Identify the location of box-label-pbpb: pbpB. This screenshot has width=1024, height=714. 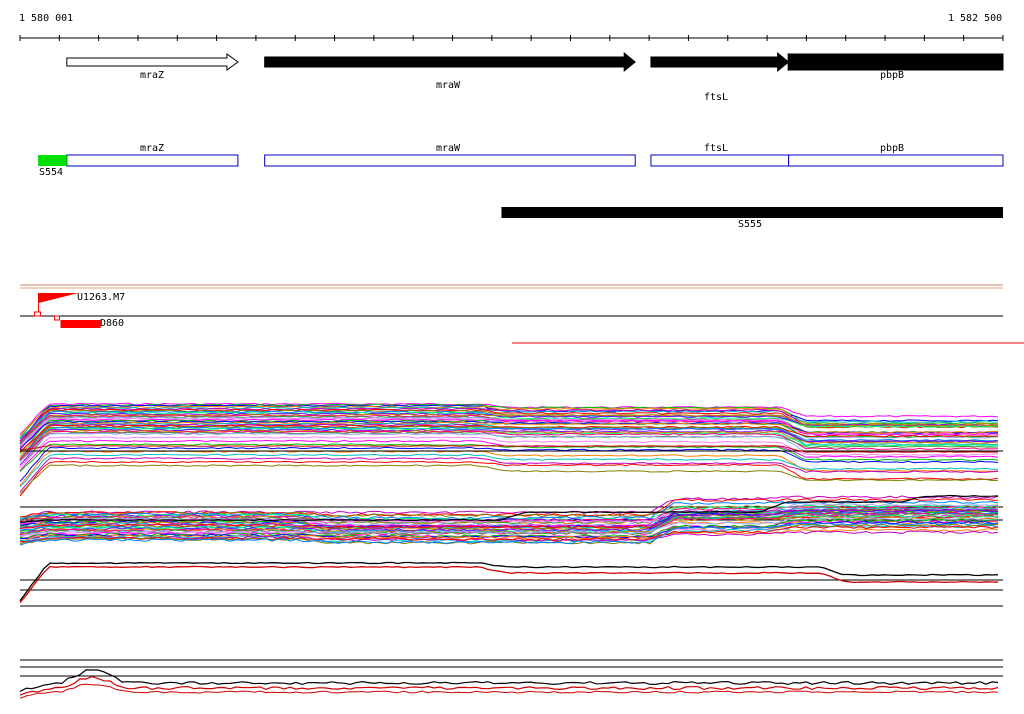
(892, 149).